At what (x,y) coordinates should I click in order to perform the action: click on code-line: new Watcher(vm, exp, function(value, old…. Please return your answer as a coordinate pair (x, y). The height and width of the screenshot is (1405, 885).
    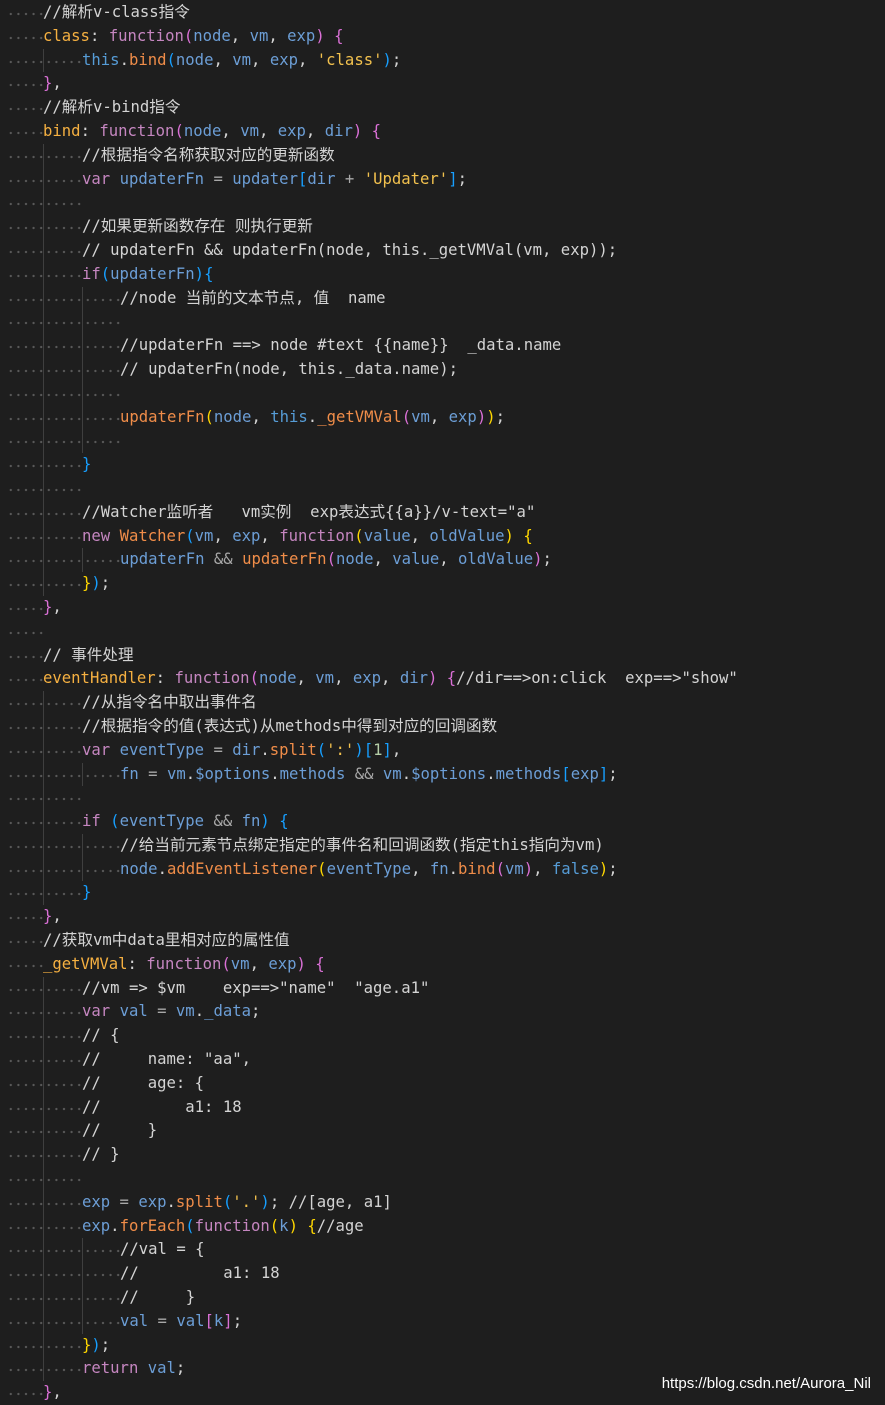
    Looking at the image, I should click on (442, 536).